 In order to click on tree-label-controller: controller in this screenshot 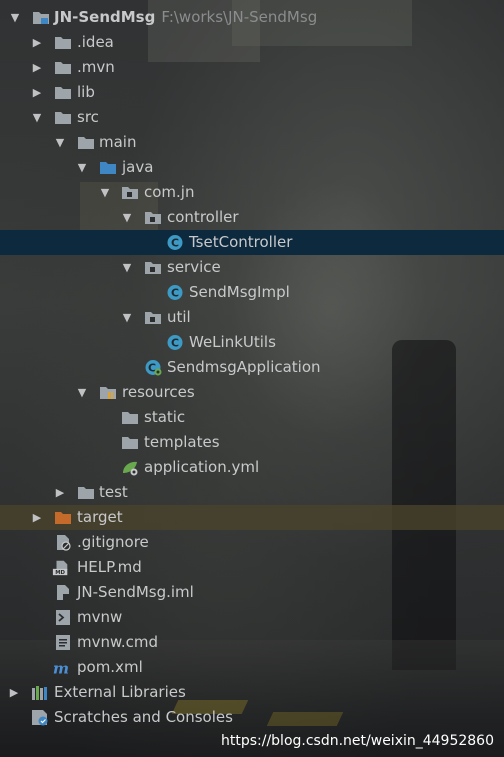, I will do `click(203, 217)`.